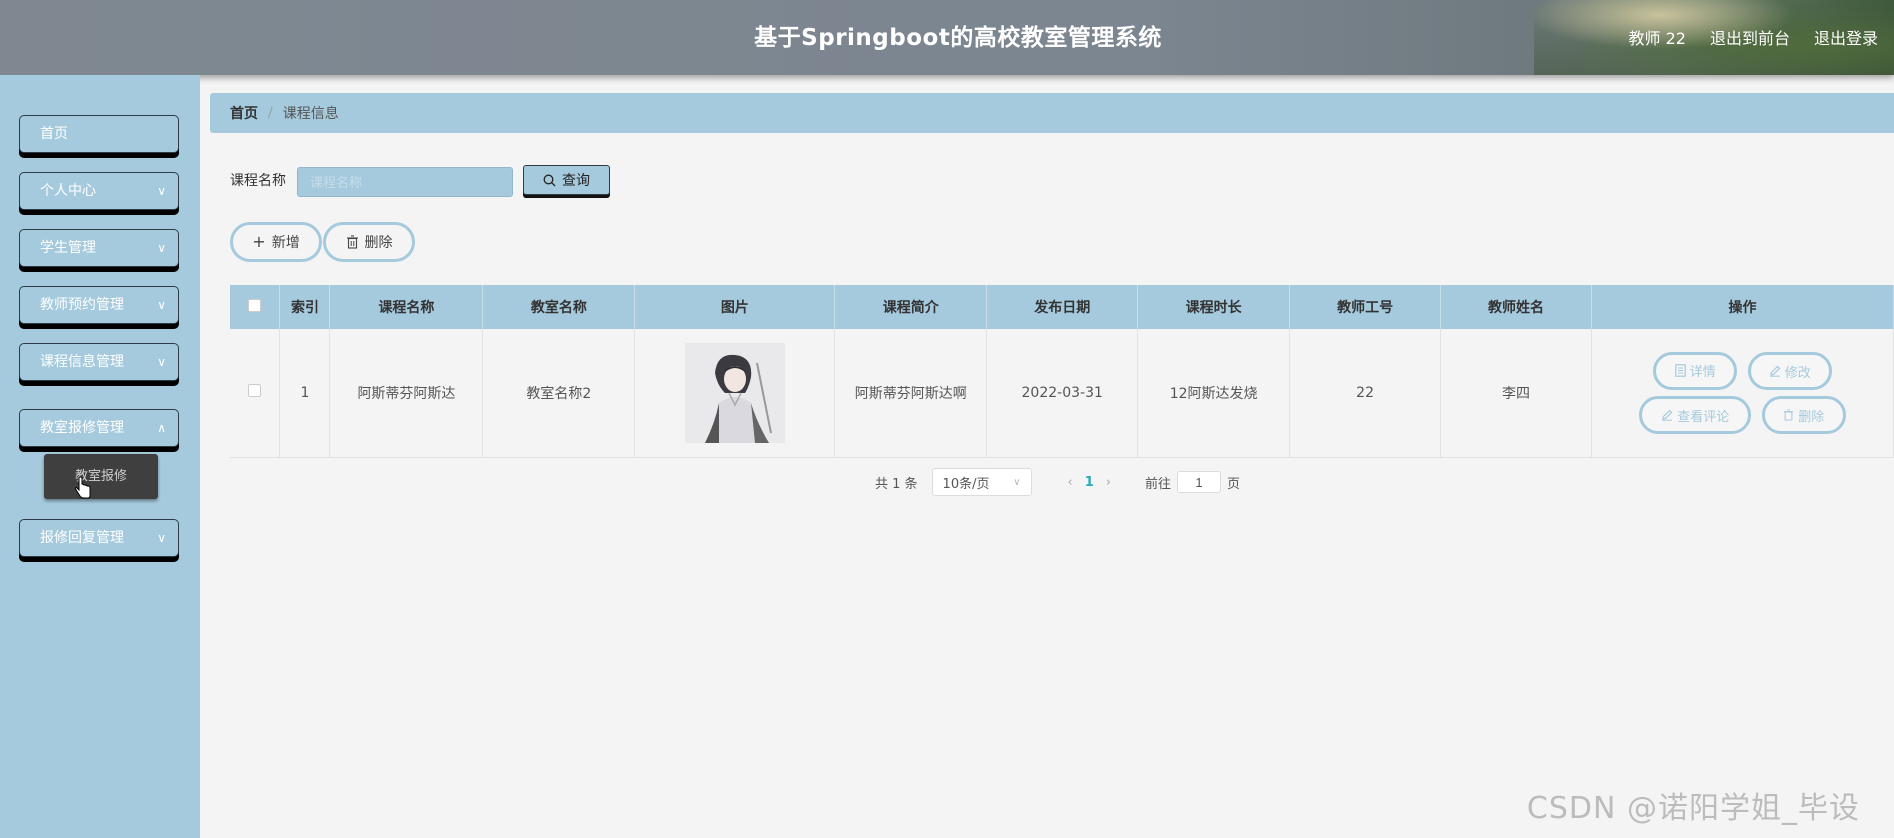  I want to click on goto-label: 前往, so click(1158, 484).